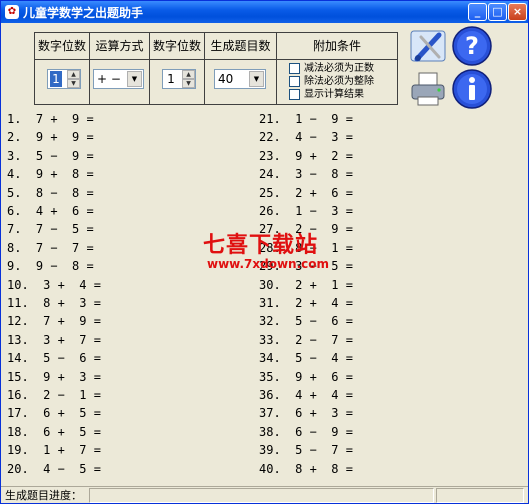  What do you see at coordinates (54, 284) in the screenshot?
I see `problem-item: 10. 3 + 4 =` at bounding box center [54, 284].